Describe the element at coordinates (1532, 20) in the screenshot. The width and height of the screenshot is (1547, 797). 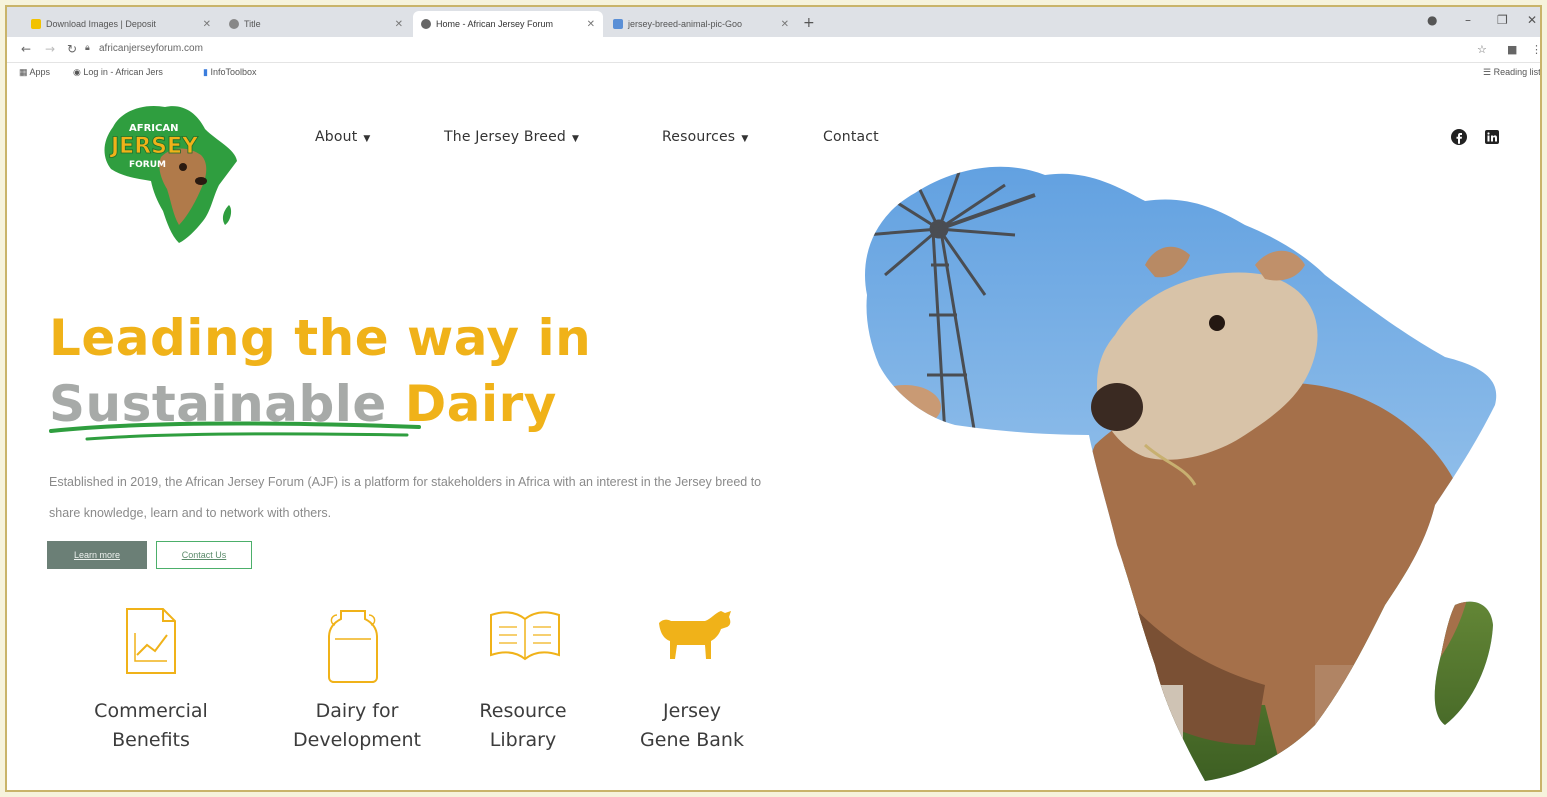
I see `window-close-icon: ✕` at that location.